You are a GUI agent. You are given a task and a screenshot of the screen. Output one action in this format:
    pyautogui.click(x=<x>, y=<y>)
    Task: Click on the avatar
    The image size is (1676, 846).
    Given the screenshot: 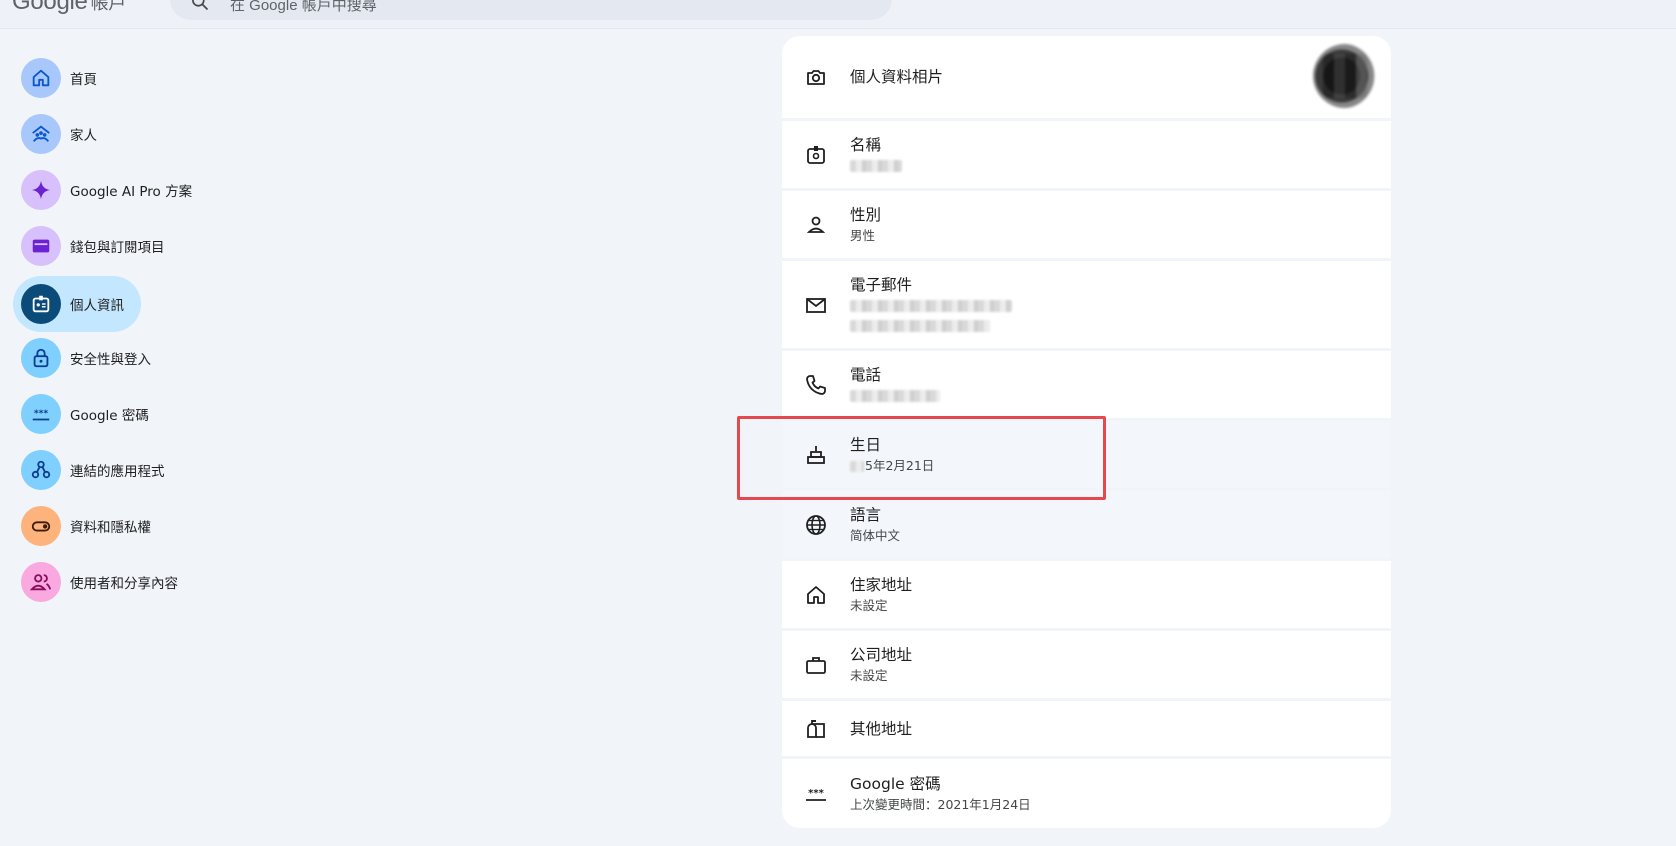 What is the action you would take?
    pyautogui.click(x=1345, y=76)
    